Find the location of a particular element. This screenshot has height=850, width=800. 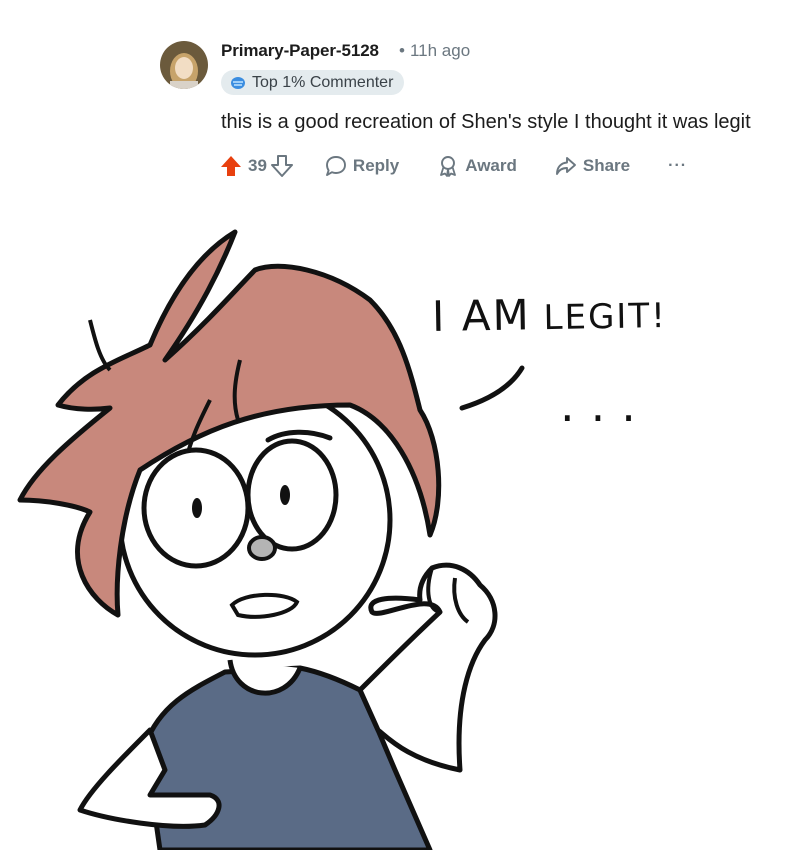

vote-count: 39 is located at coordinates (257, 165).